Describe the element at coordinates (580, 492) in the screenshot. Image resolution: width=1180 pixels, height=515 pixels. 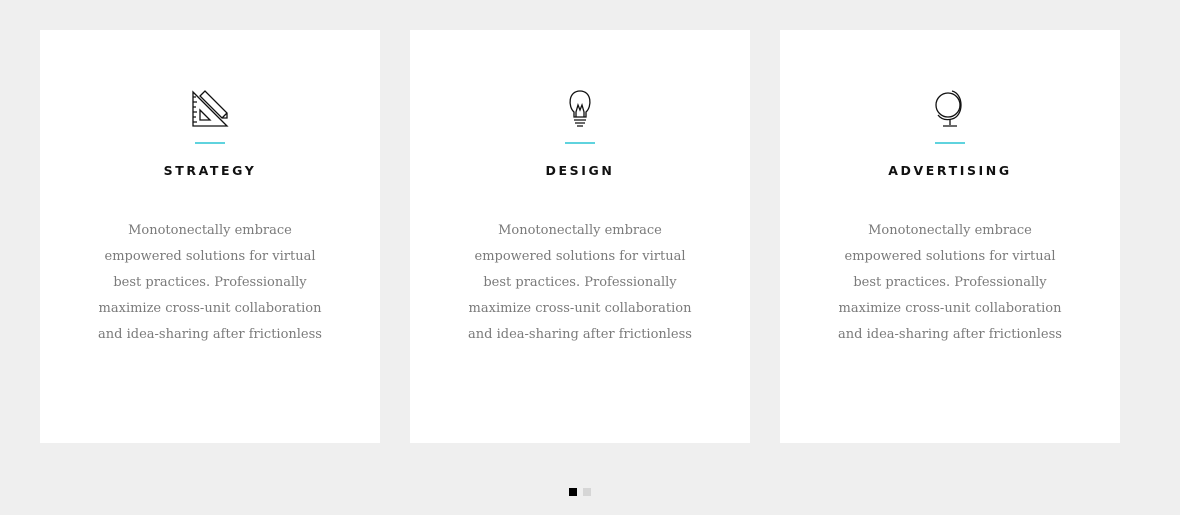
I see `carousel-pagination` at that location.